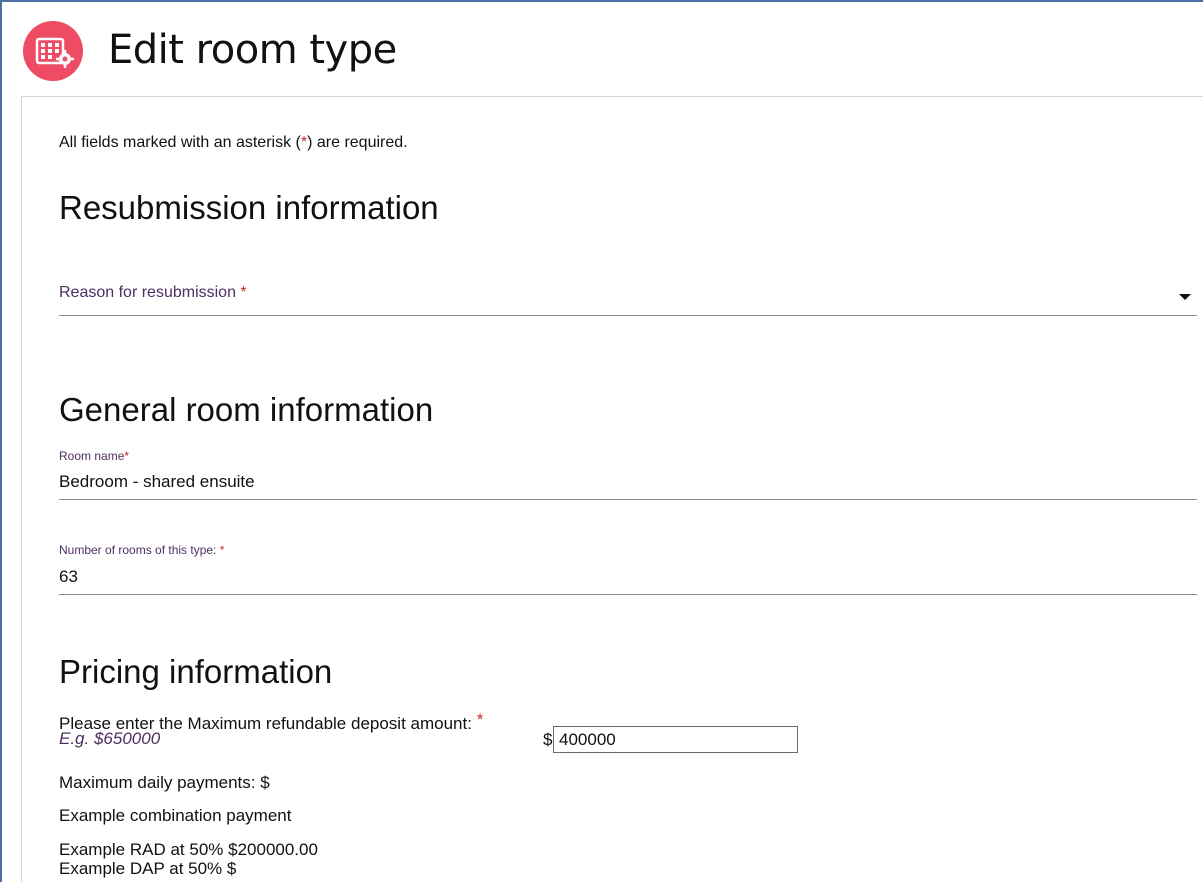 The height and width of the screenshot is (882, 1203). I want to click on room-count-value: 63, so click(68, 577).